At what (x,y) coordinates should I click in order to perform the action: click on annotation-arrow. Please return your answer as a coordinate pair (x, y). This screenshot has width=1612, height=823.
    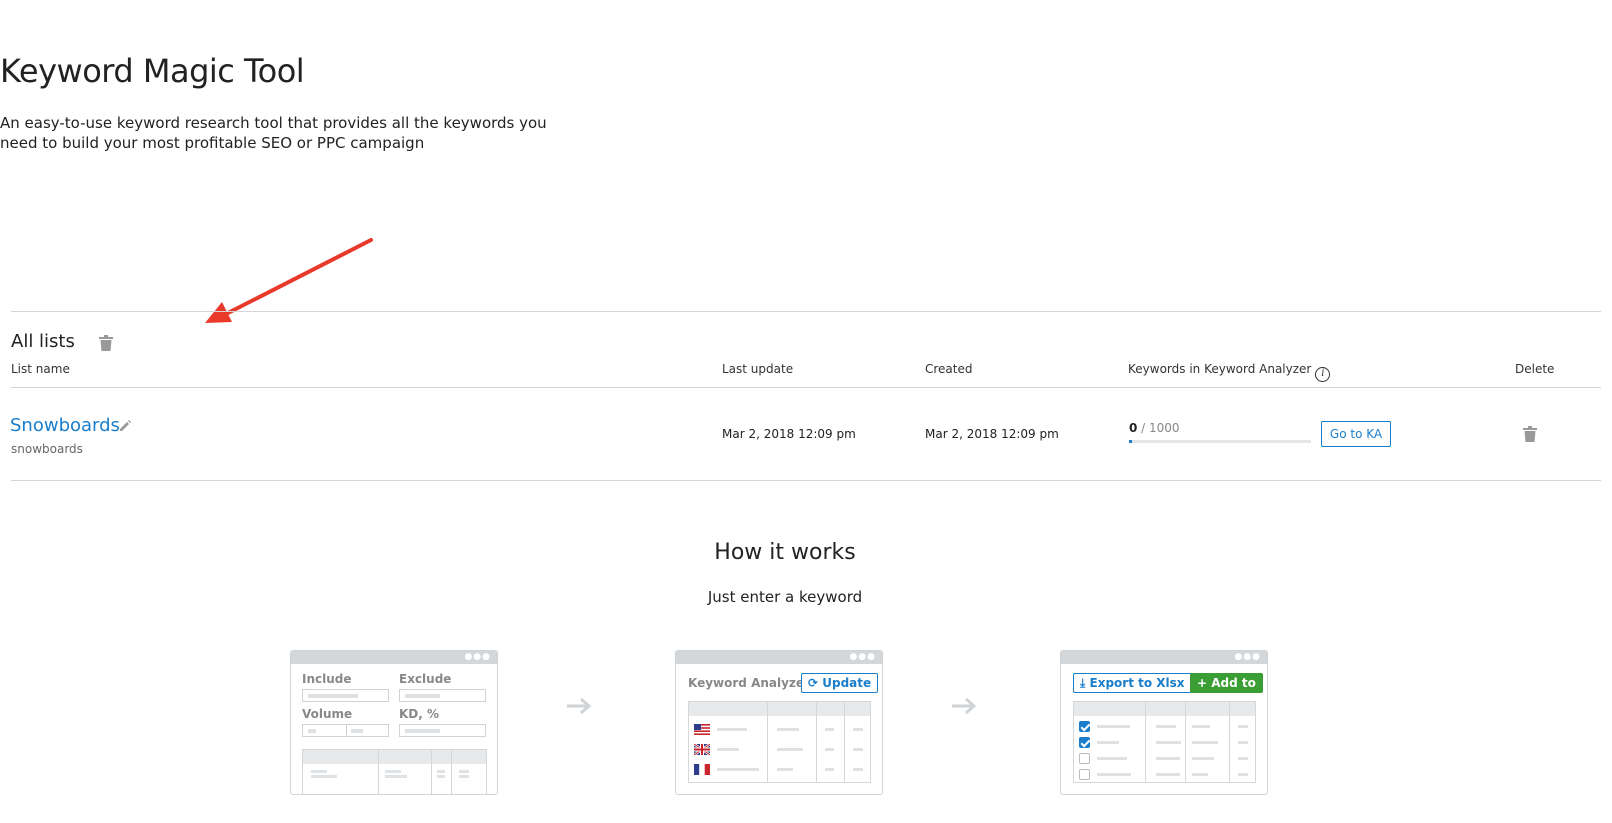
    Looking at the image, I should click on (289, 280).